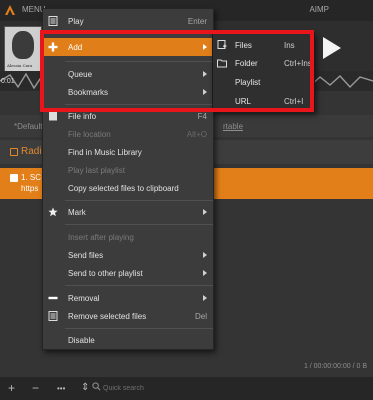  What do you see at coordinates (105, 152) in the screenshot?
I see `menu-label: Find in Music Library` at bounding box center [105, 152].